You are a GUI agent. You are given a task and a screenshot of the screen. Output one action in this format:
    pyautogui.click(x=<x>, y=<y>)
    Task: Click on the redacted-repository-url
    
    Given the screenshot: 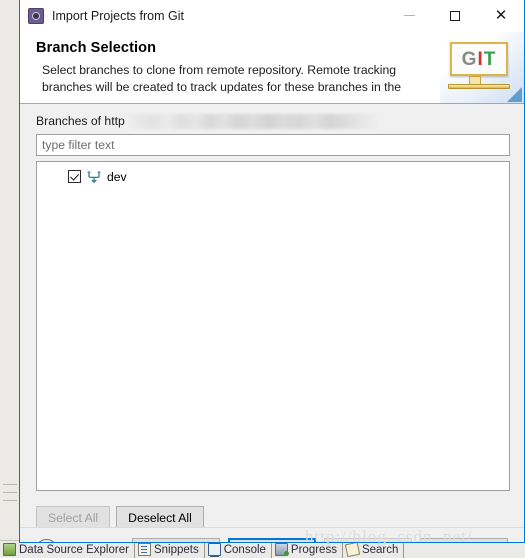 What is the action you would take?
    pyautogui.click(x=253, y=121)
    